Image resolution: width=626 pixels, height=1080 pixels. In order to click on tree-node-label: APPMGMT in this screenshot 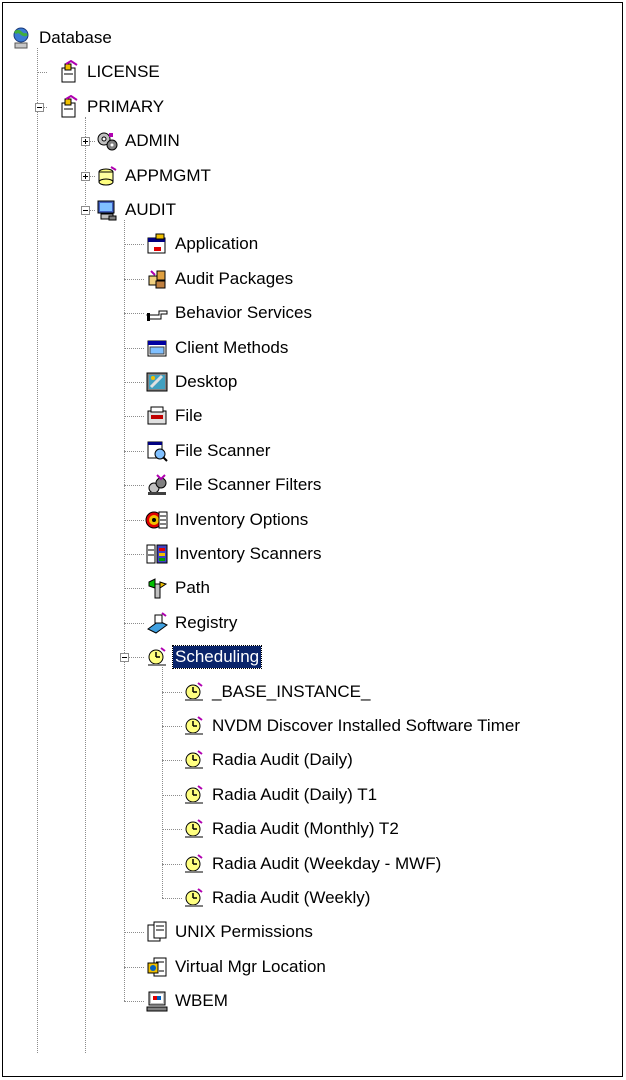, I will do `click(168, 176)`.